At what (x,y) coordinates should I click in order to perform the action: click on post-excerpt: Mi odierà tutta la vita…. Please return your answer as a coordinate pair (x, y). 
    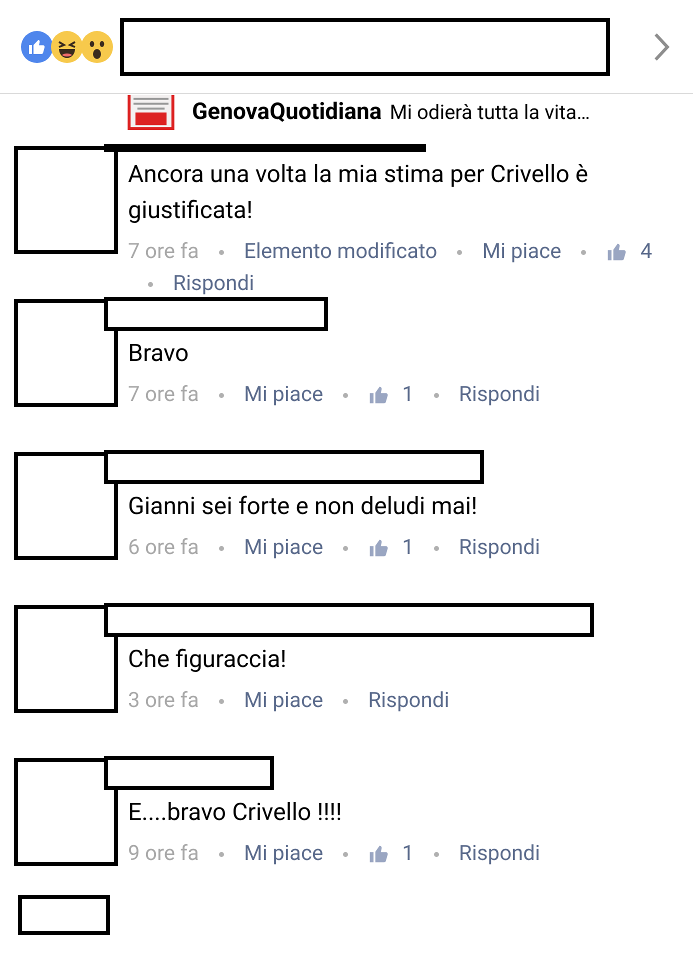
    Looking at the image, I should click on (490, 112).